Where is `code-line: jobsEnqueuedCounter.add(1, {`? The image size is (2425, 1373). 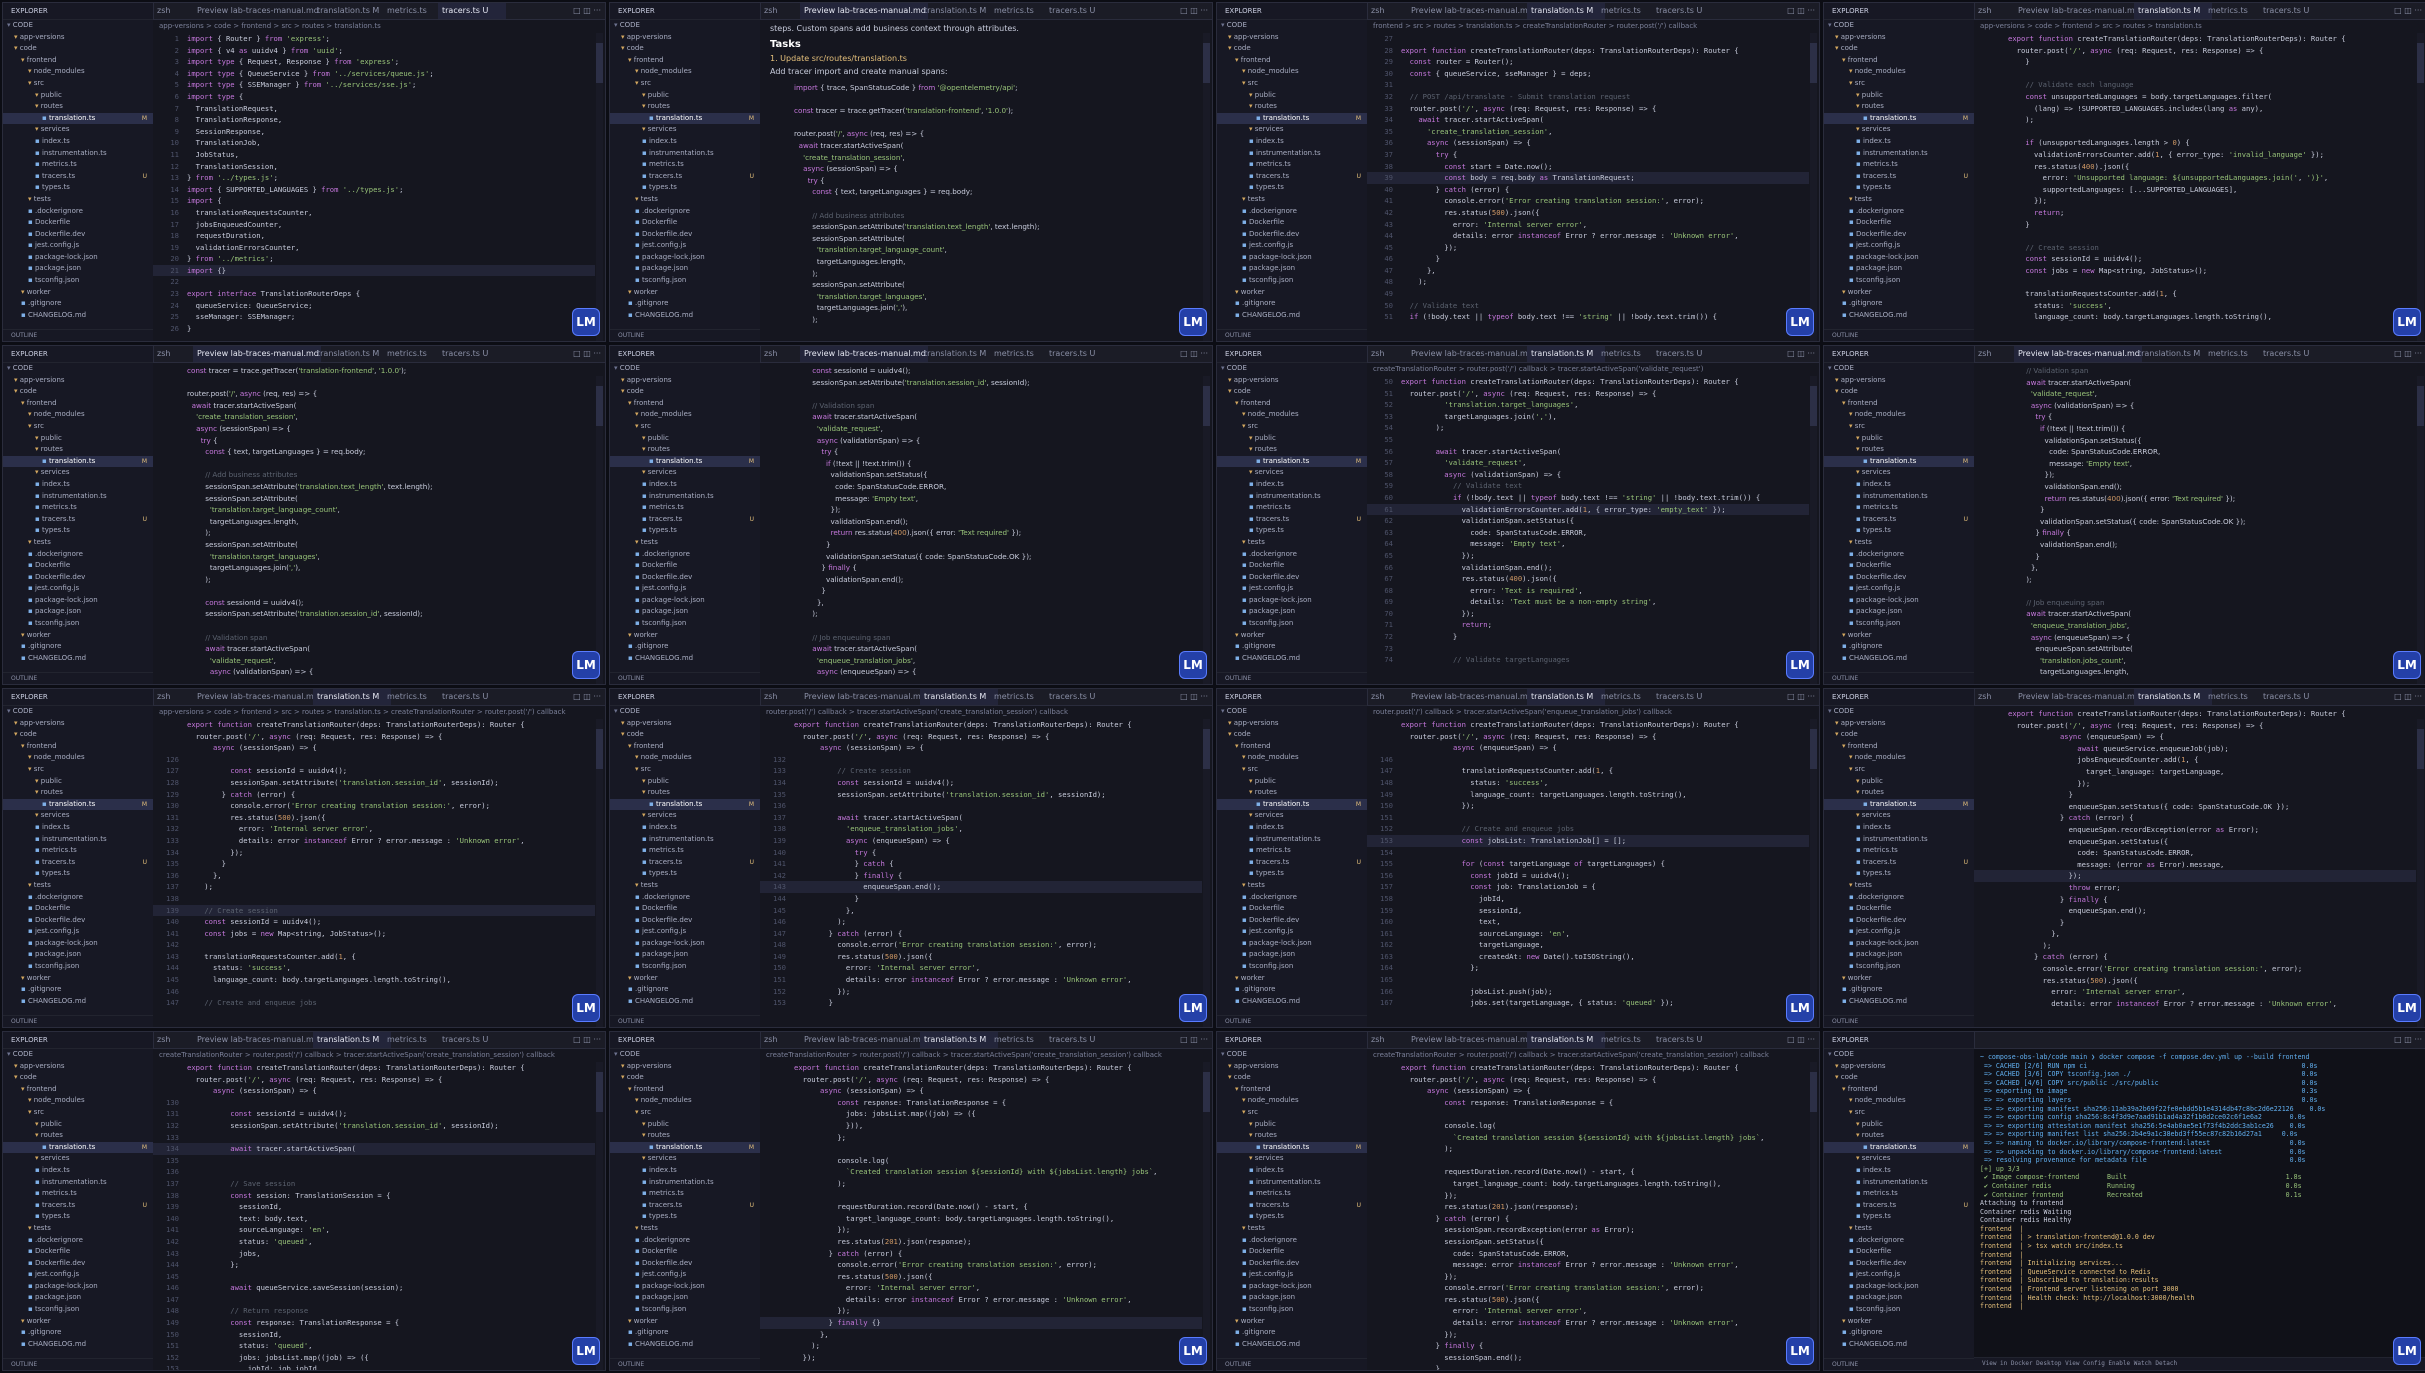 code-line: jobsEnqueuedCounter.add(1, { is located at coordinates (2195, 760).